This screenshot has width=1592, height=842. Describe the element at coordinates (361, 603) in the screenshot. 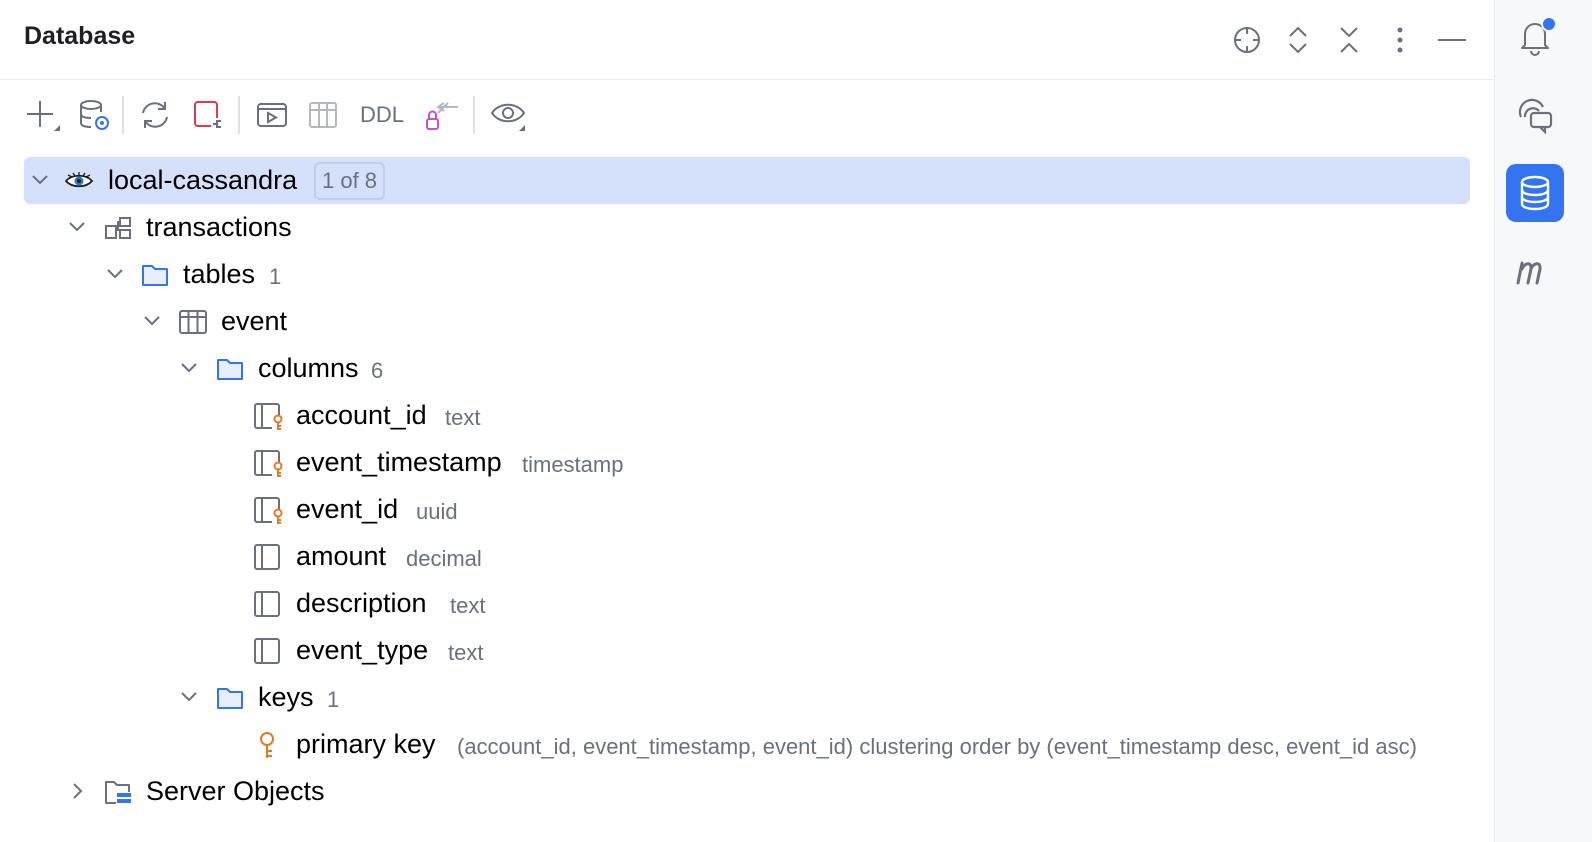

I see `column-name: description` at that location.